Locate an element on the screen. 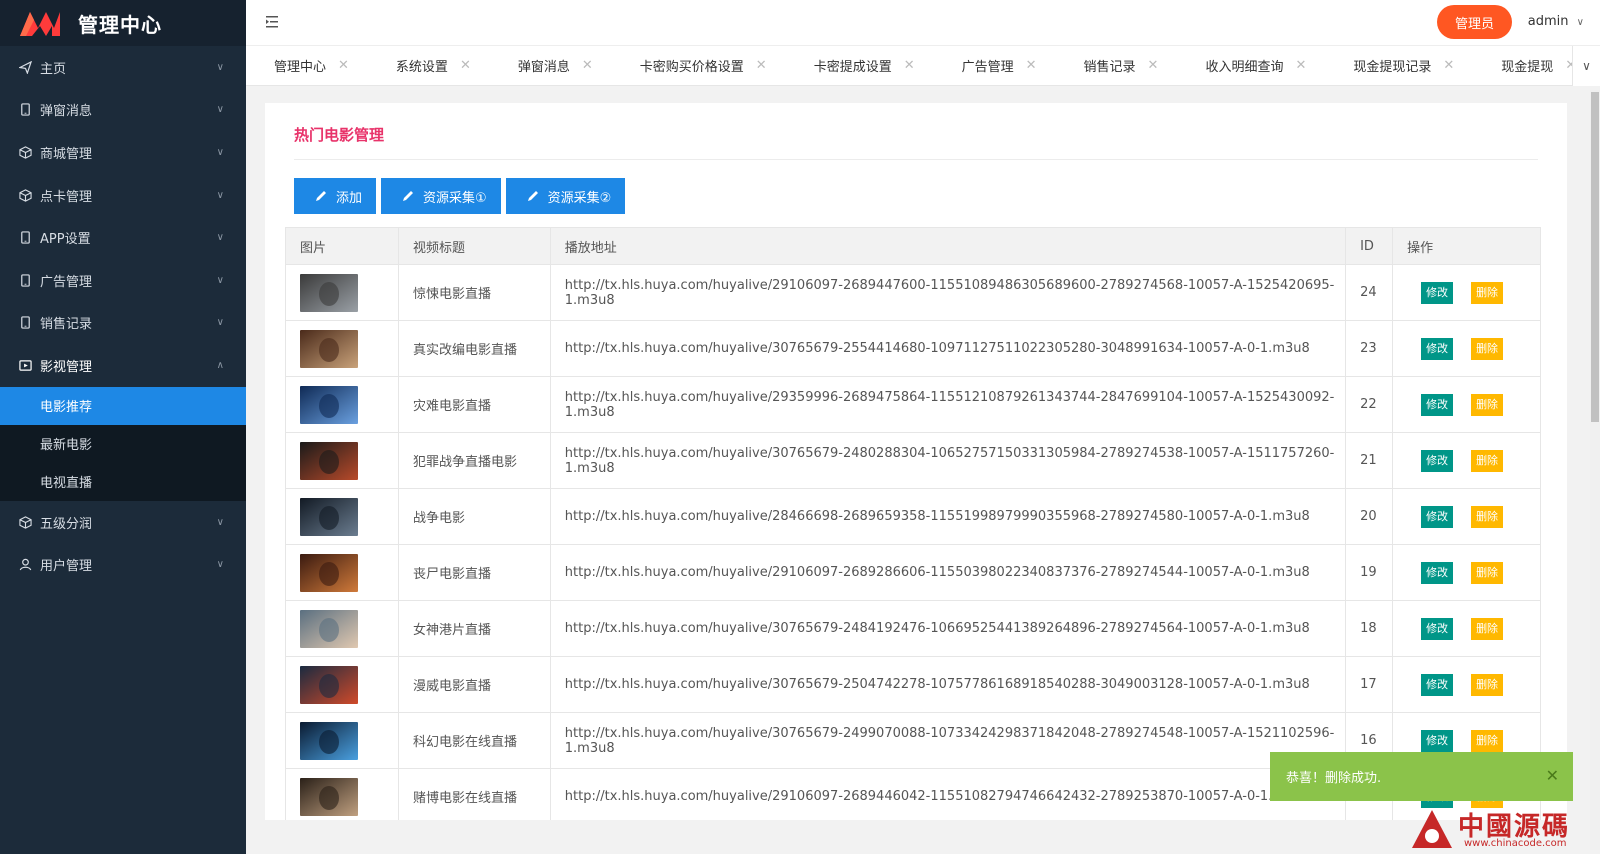 The height and width of the screenshot is (854, 1600). column-header-id: ID is located at coordinates (1369, 246).